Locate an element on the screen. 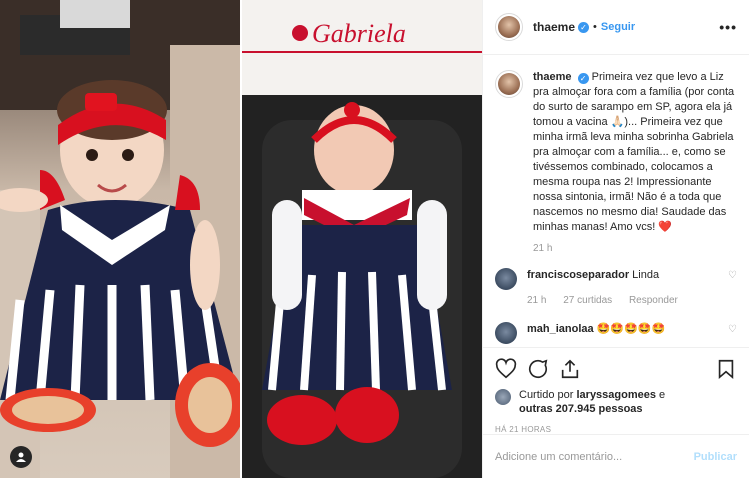 The height and width of the screenshot is (478, 749). post-timestamp: HÁ 21 HORAS is located at coordinates (616, 429).